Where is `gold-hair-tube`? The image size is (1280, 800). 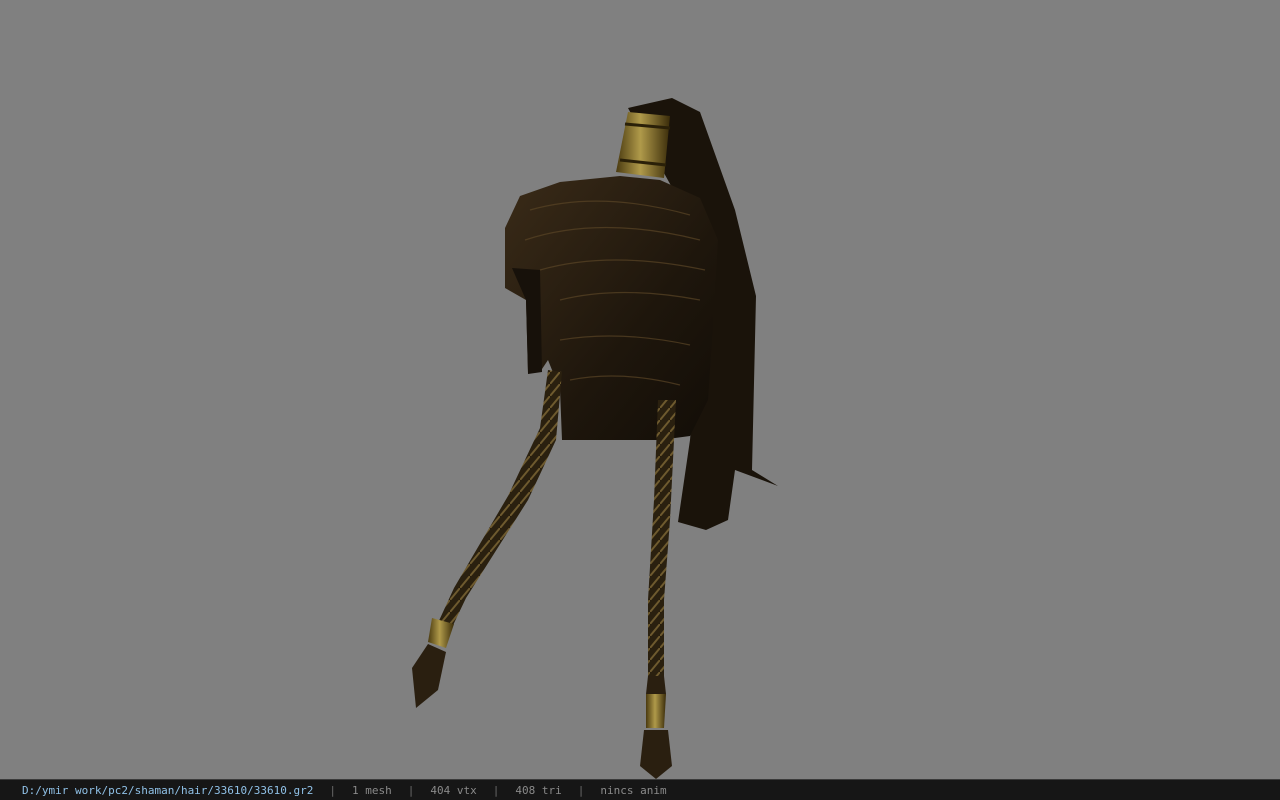
gold-hair-tube is located at coordinates (643, 145).